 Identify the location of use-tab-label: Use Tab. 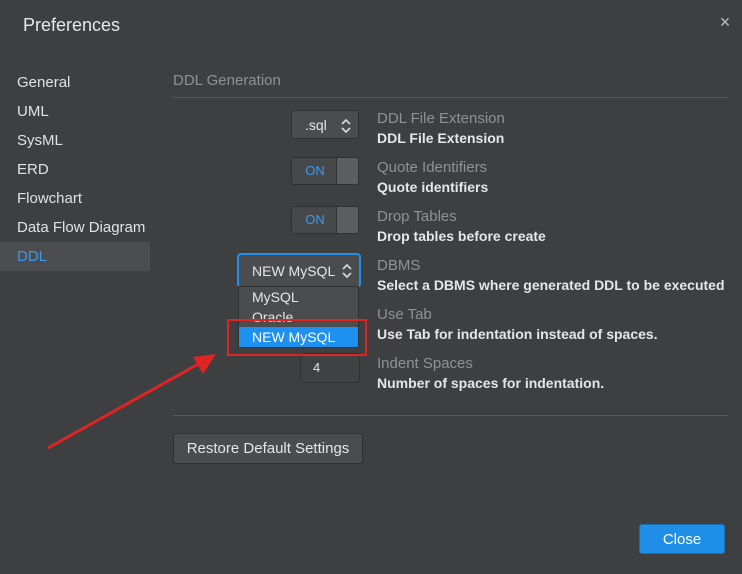
(404, 314).